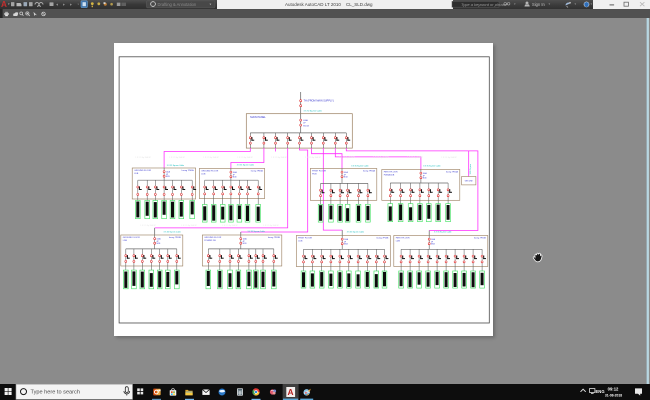  What do you see at coordinates (305, 120) in the screenshot?
I see `svg-text: 400A` at bounding box center [305, 120].